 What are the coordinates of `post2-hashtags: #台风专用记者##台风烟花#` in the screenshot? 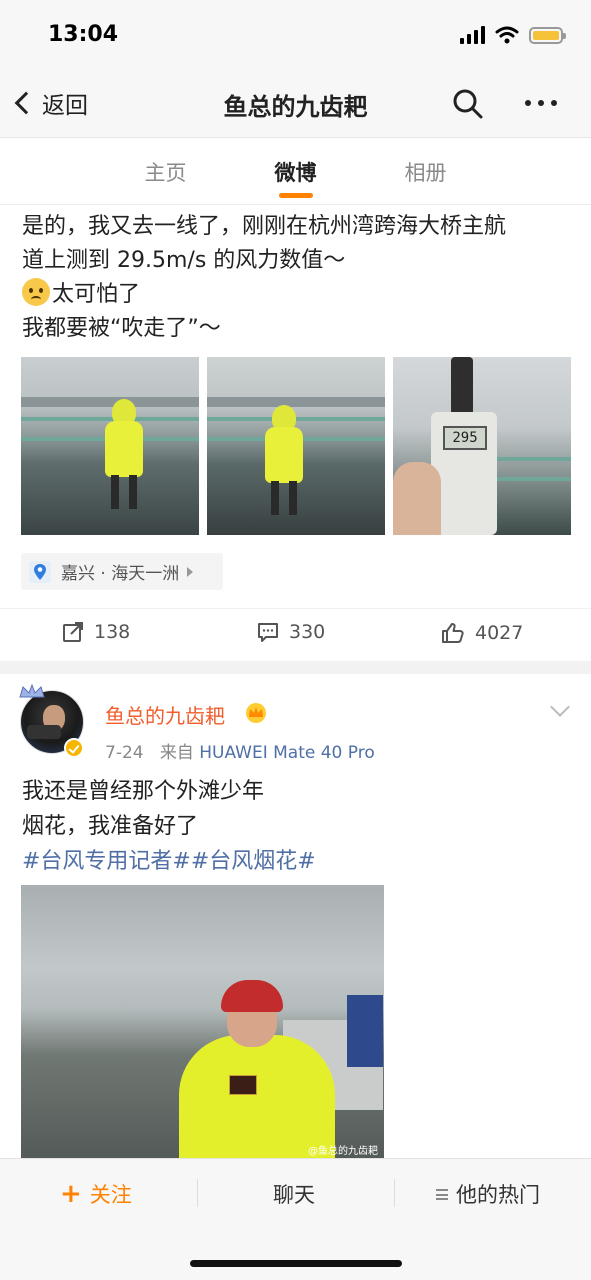 It's located at (297, 861).